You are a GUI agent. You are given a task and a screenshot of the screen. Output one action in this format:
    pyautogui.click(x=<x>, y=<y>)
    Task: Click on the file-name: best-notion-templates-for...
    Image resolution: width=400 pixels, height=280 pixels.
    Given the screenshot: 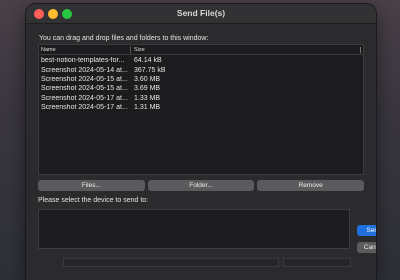 What is the action you would take?
    pyautogui.click(x=83, y=61)
    